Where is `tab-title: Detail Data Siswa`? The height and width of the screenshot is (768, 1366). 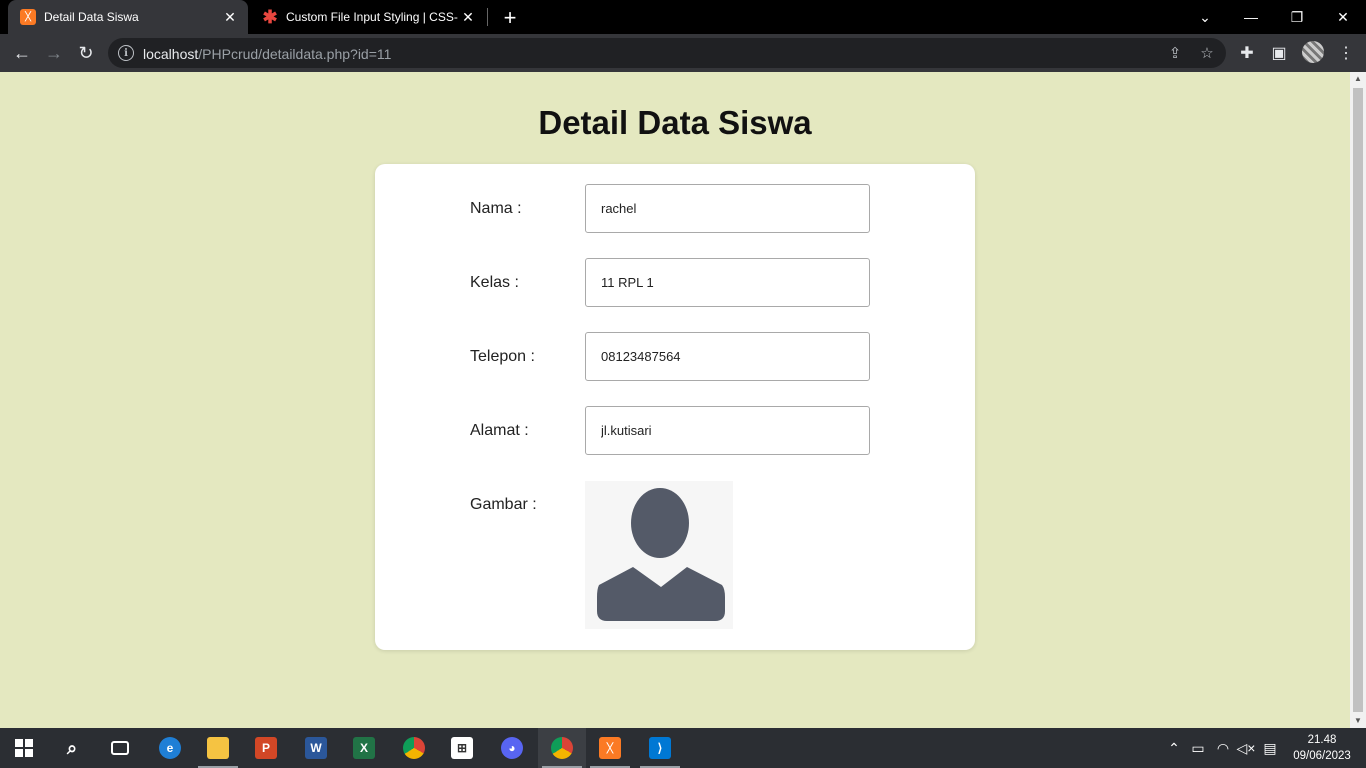 tab-title: Detail Data Siswa is located at coordinates (91, 17).